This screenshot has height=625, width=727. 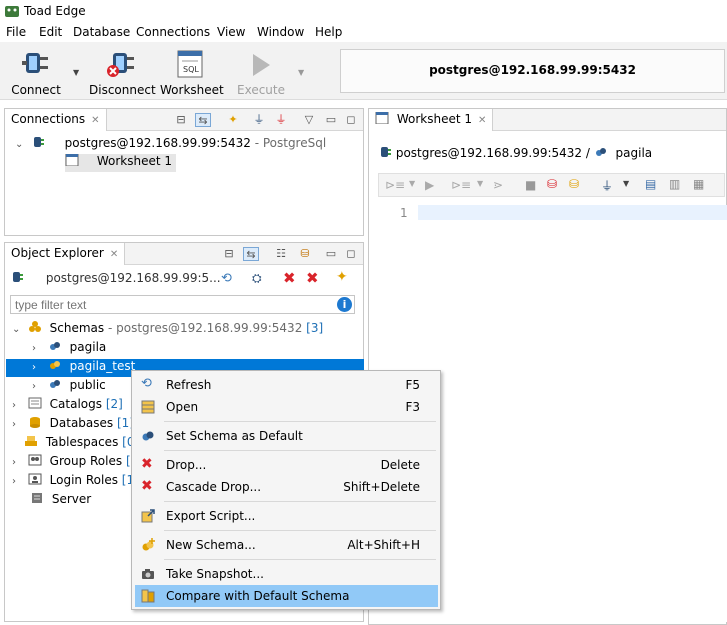 I want to click on schema-node-public: › public, so click(x=69, y=387).